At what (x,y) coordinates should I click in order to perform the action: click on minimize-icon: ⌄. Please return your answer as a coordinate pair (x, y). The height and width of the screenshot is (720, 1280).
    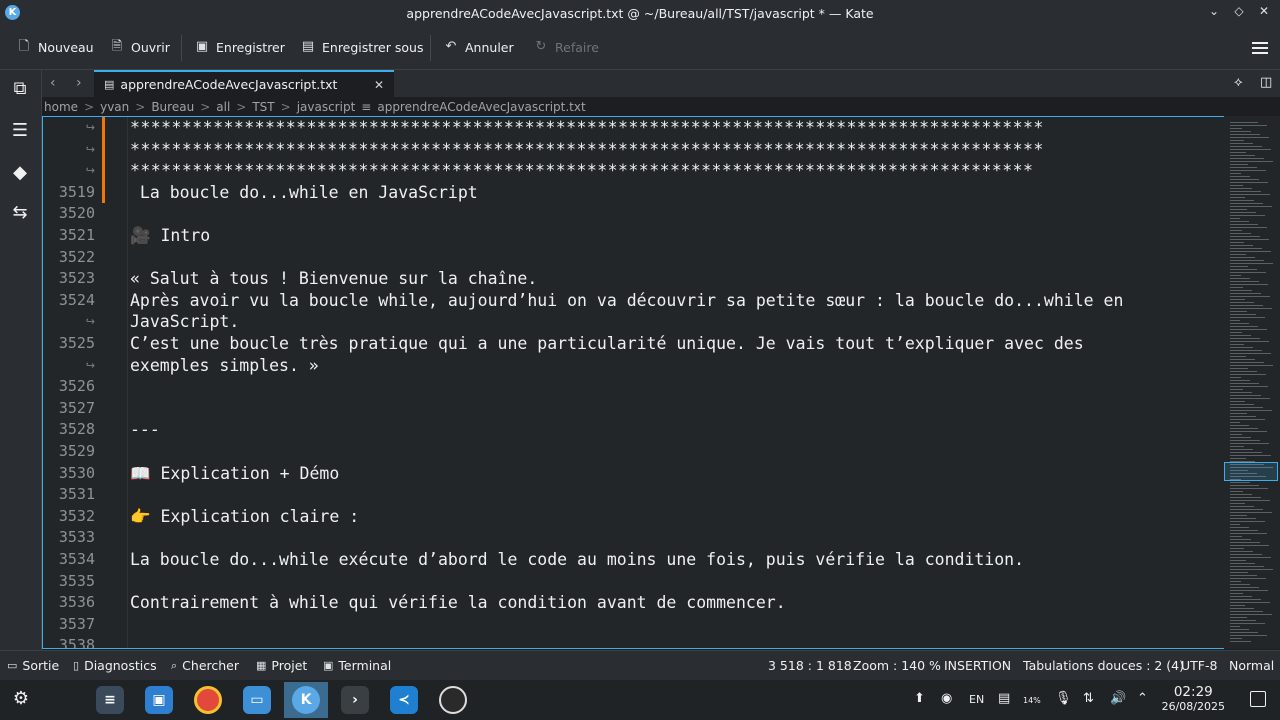
    Looking at the image, I should click on (1214, 11).